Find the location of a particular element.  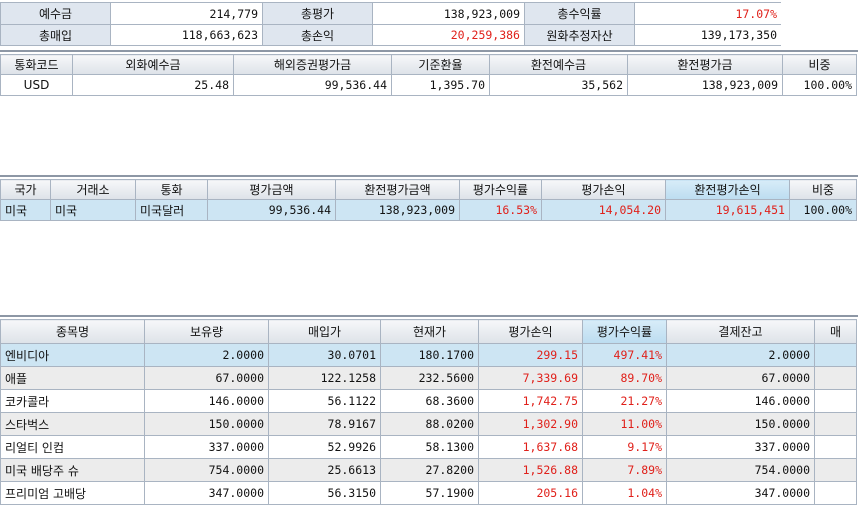

cell-quantity: 337.0000 is located at coordinates (206, 447).